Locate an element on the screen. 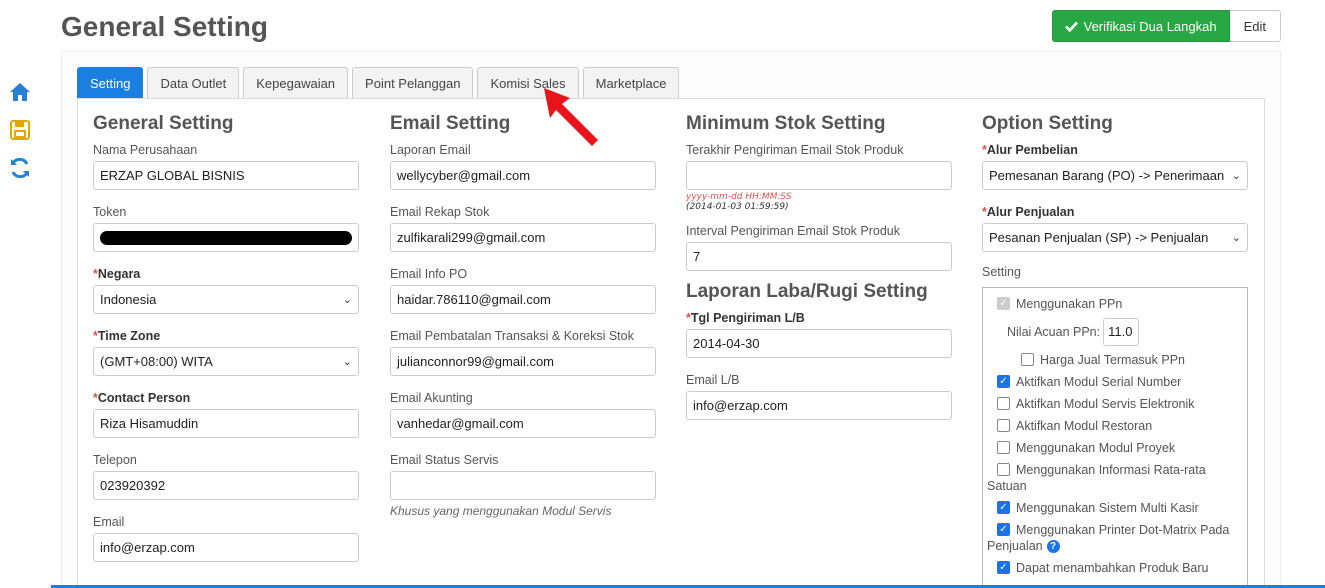 This screenshot has height=588, width=1325. option-heading: Option Setting is located at coordinates (1047, 123).